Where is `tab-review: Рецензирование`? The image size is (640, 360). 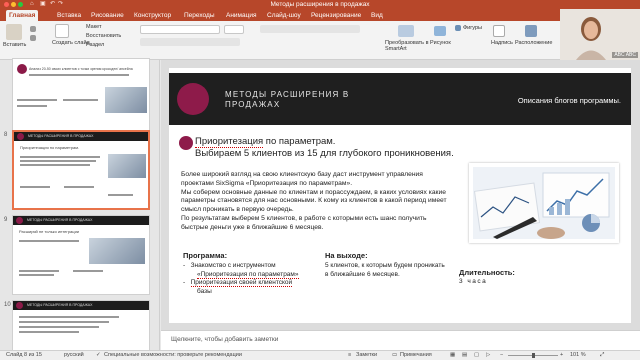 tab-review: Рецензирование is located at coordinates (336, 15).